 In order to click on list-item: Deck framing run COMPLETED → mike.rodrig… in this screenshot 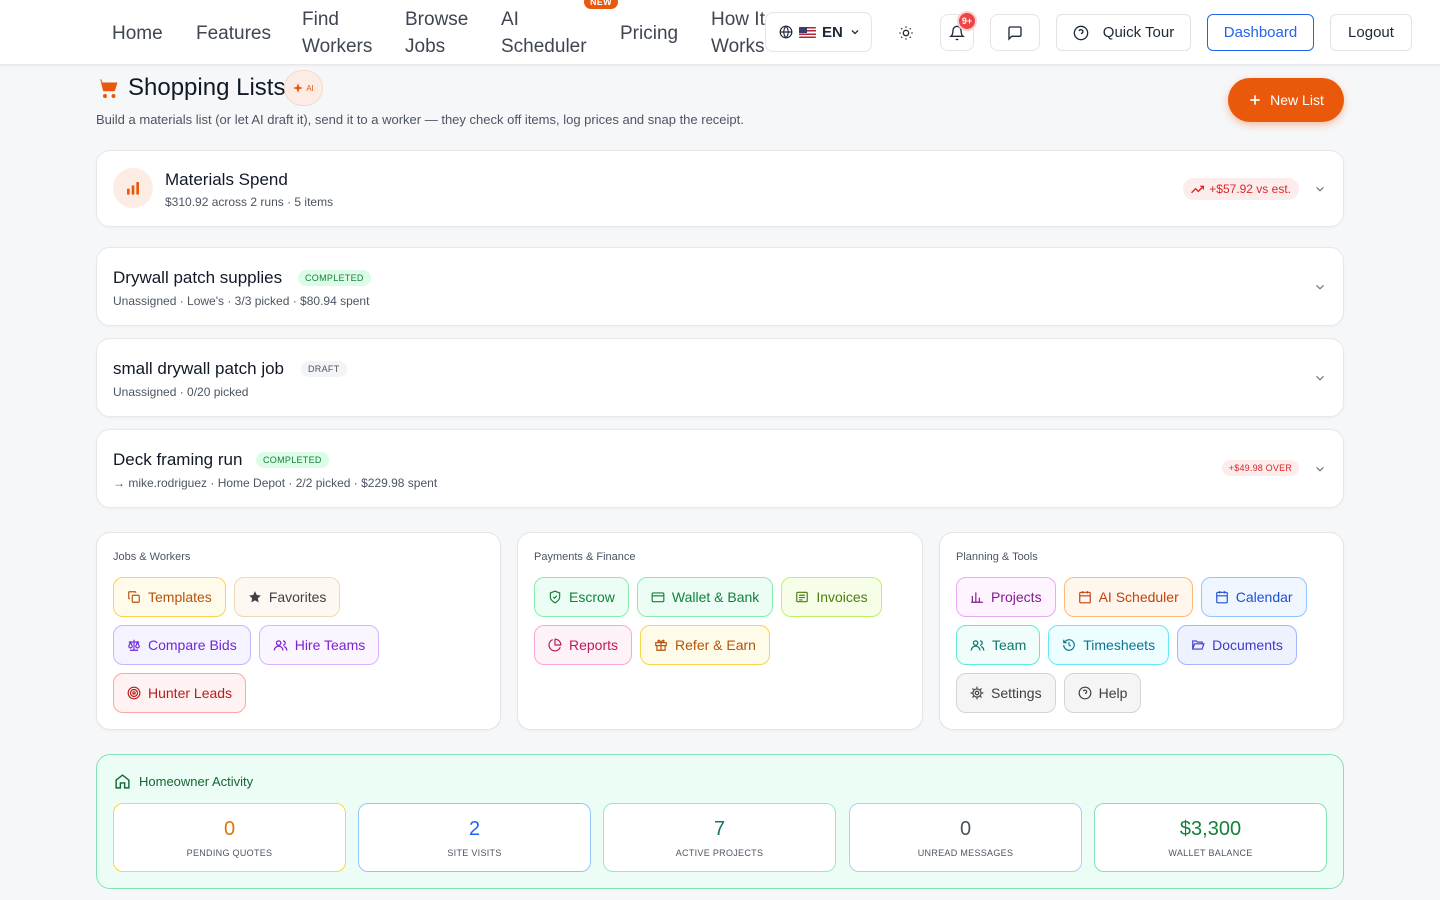, I will do `click(720, 468)`.